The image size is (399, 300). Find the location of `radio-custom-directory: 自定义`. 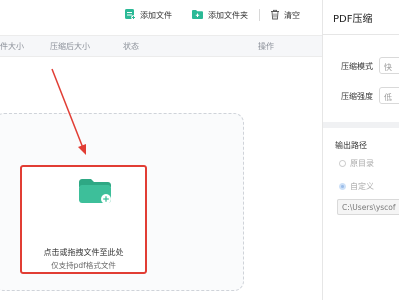

radio-custom-directory: 自定义 is located at coordinates (356, 186).